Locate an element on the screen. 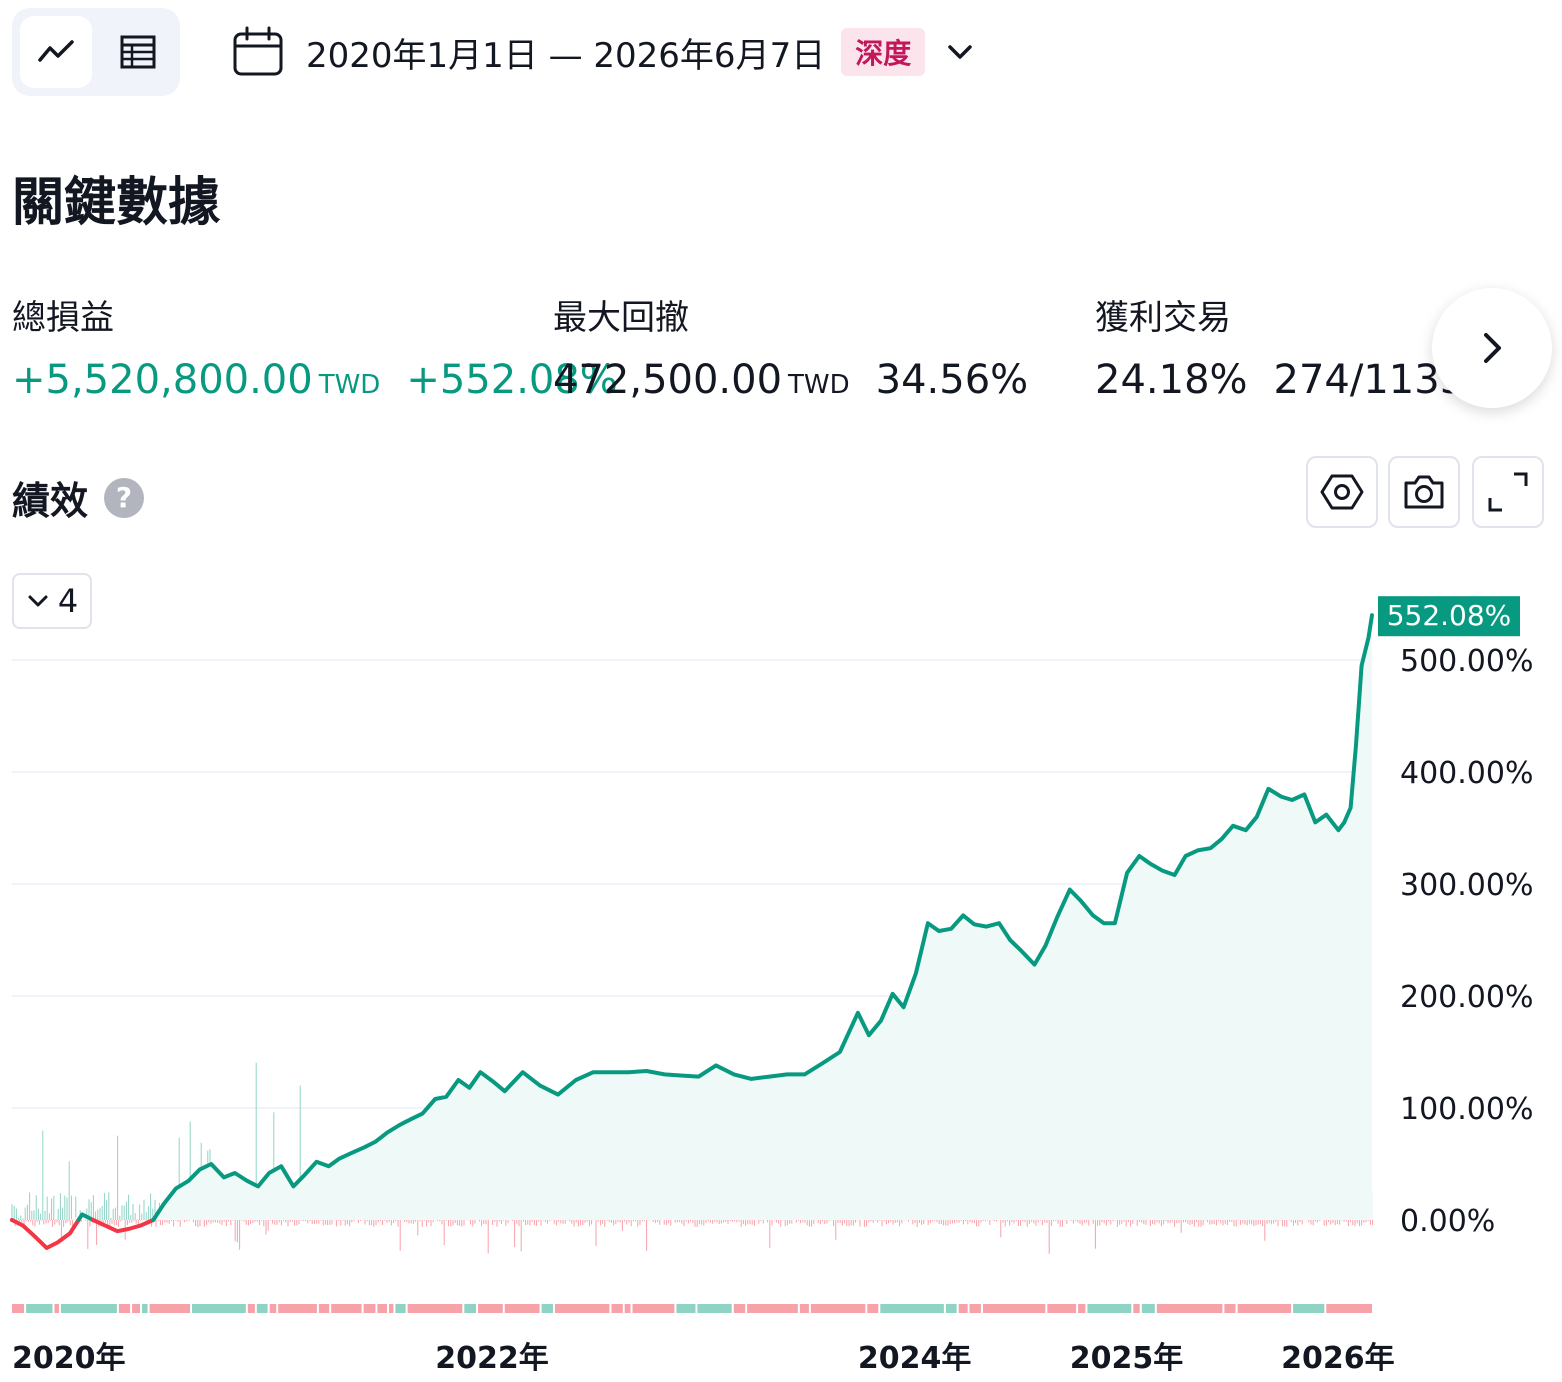  y-tick-label: 500.00% is located at coordinates (1466, 661).